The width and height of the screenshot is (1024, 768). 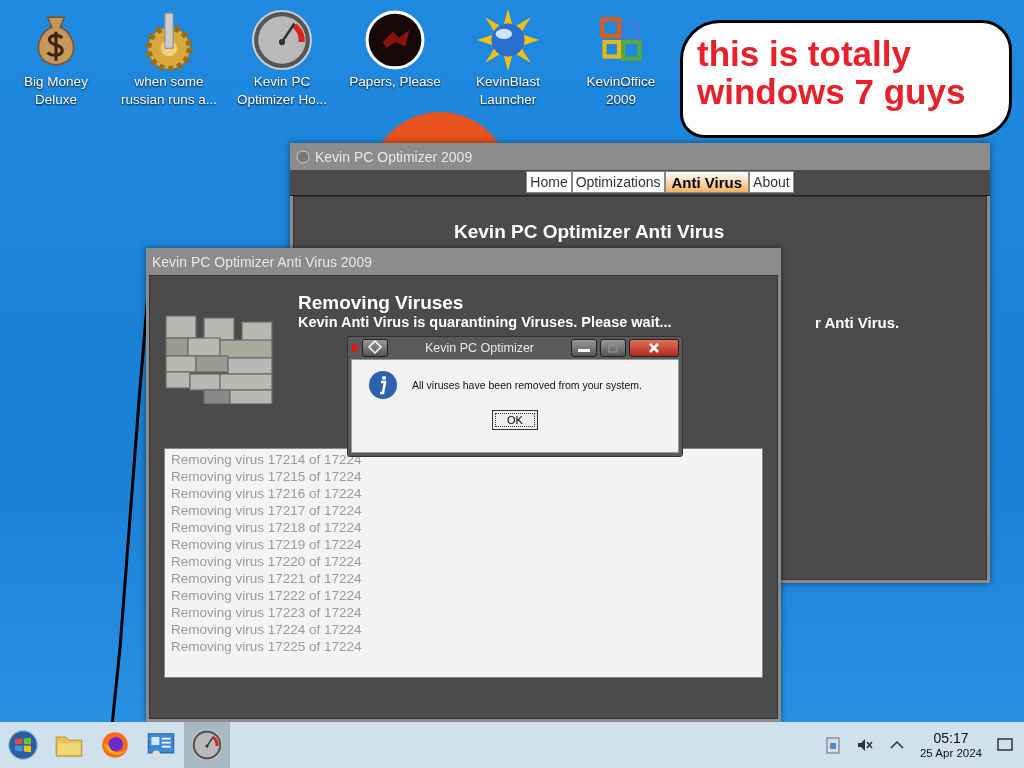 What do you see at coordinates (23, 745) in the screenshot?
I see `start-icon` at bounding box center [23, 745].